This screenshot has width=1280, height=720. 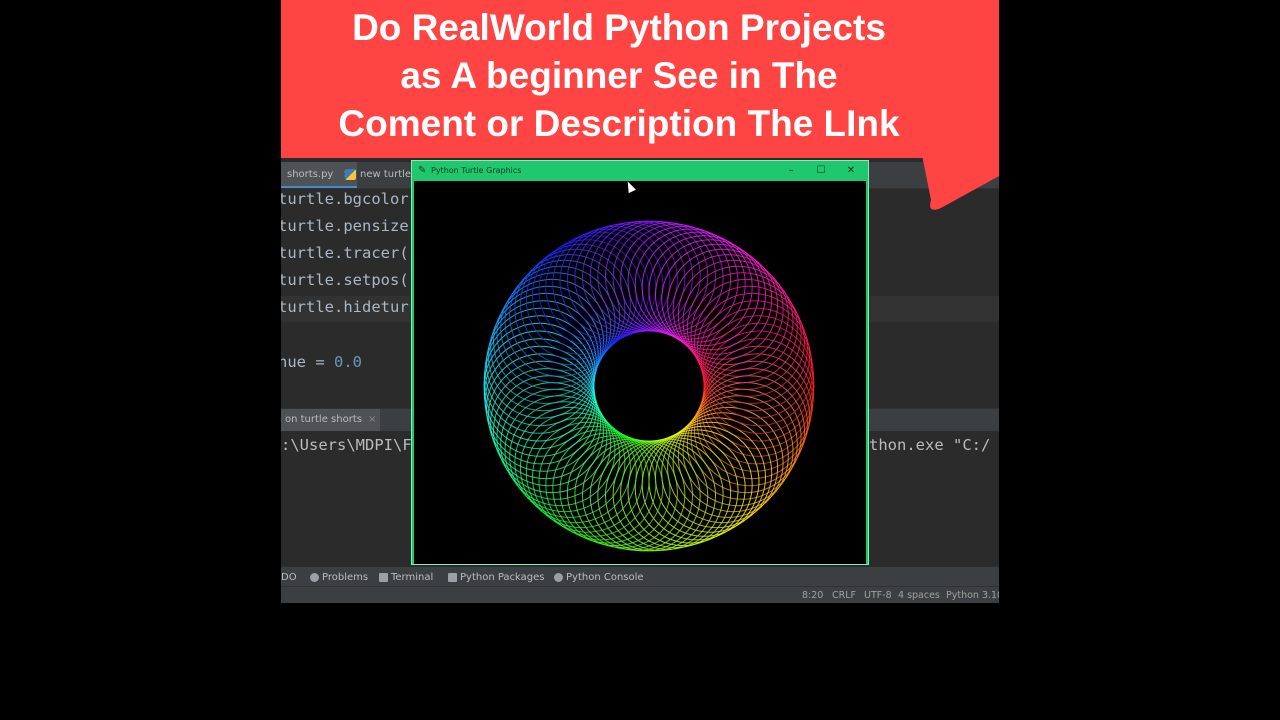 I want to click on console-icon, so click(x=558, y=577).